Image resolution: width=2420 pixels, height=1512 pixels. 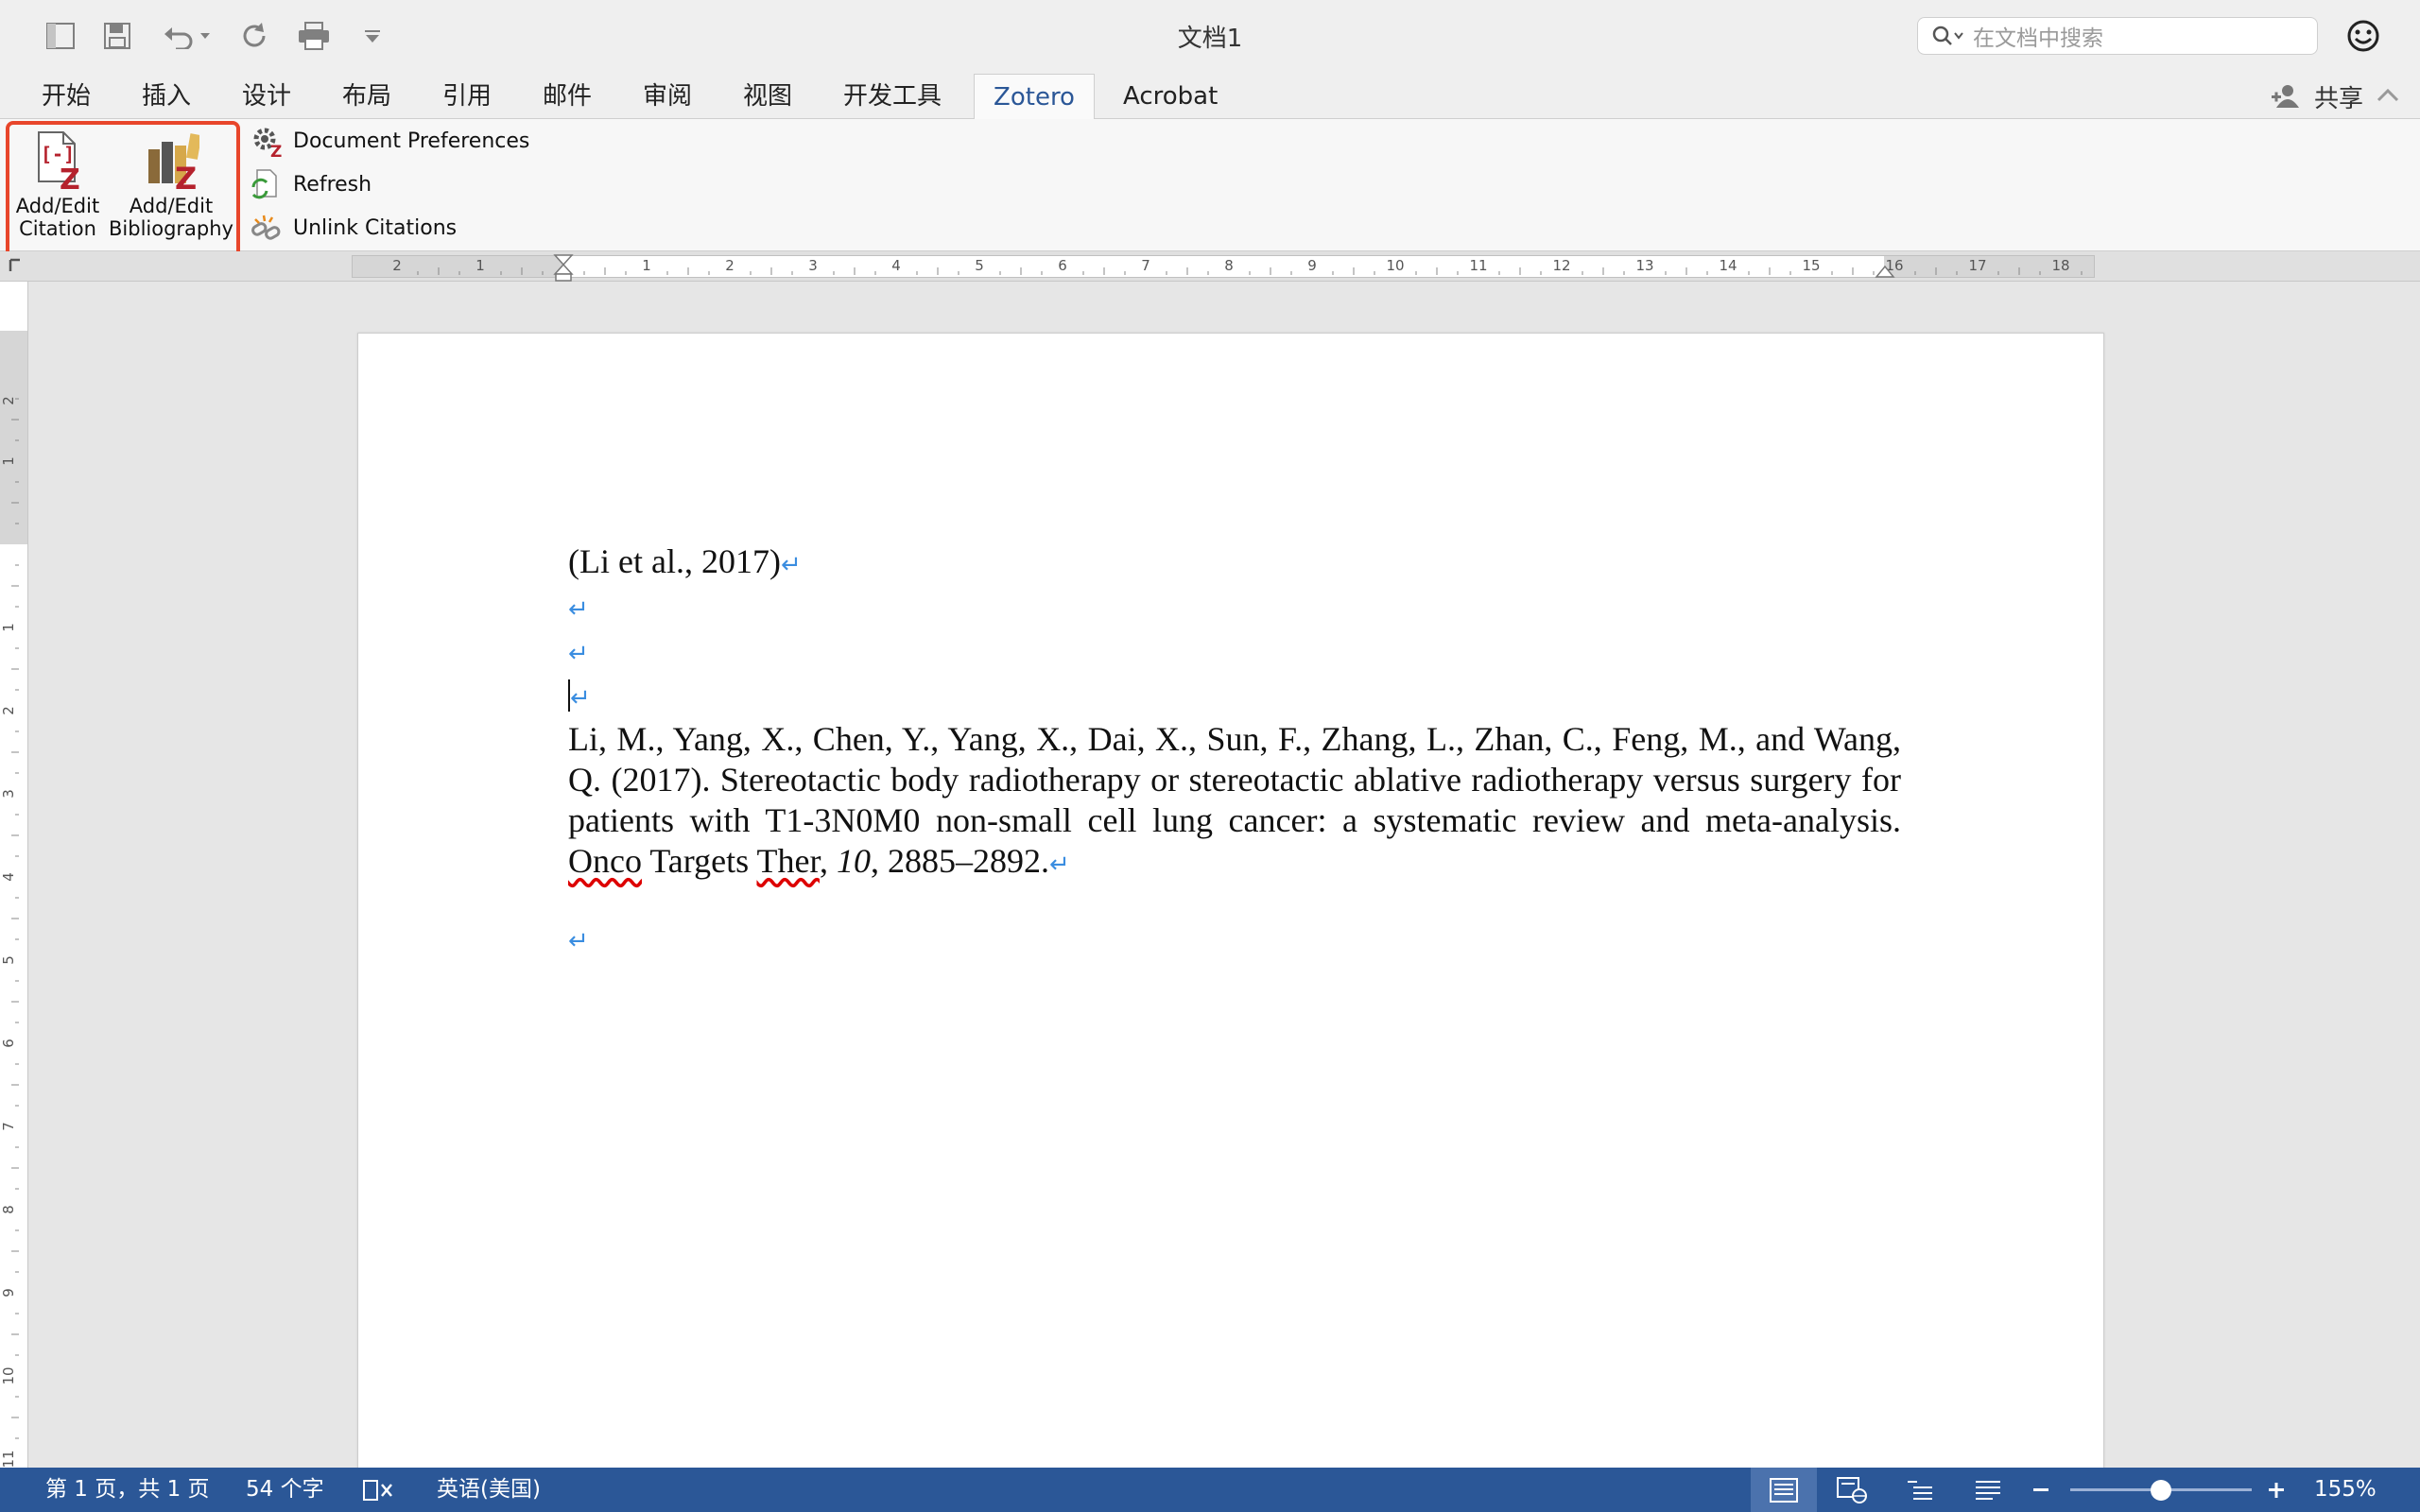 I want to click on search-input: 在文档中搜索, so click(x=2117, y=36).